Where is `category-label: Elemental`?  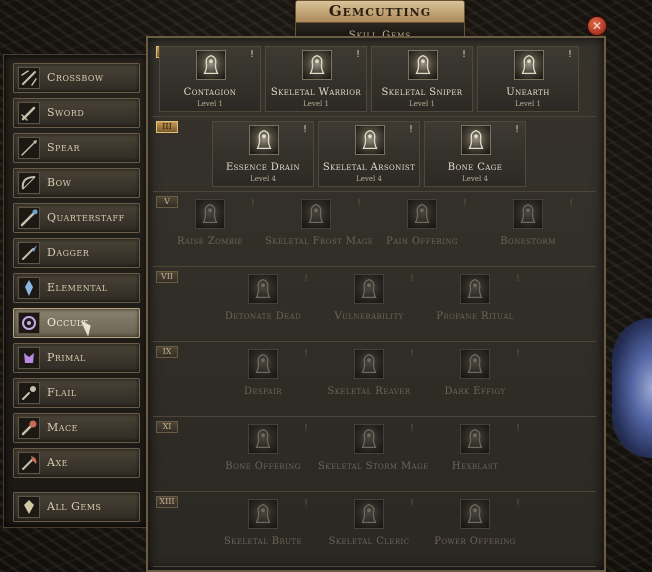
category-label: Elemental is located at coordinates (77, 287).